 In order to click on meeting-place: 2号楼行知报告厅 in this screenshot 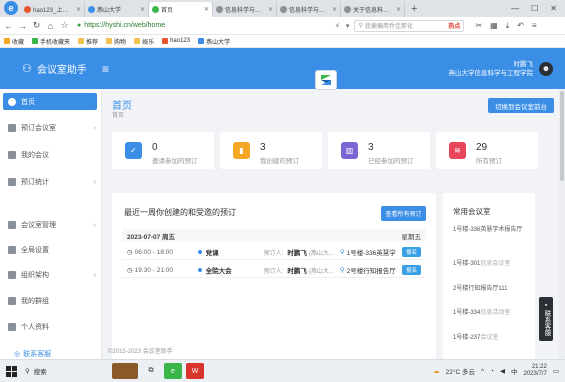, I will do `click(371, 271)`.